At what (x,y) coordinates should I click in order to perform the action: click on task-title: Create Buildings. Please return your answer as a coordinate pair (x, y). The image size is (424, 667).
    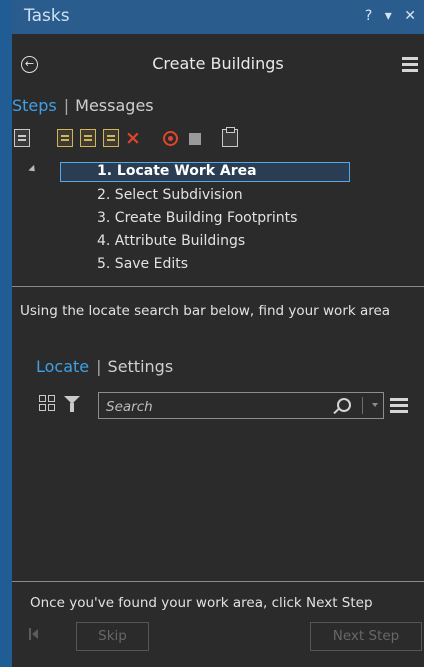
    Looking at the image, I should click on (218, 63).